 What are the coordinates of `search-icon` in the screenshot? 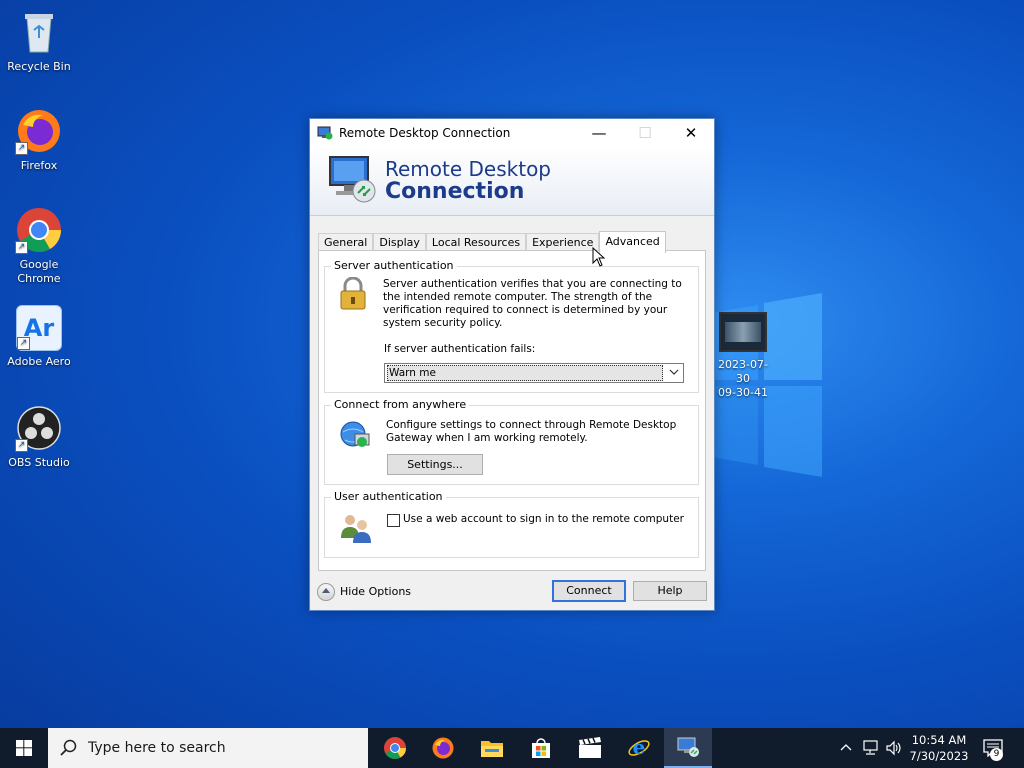 It's located at (68, 747).